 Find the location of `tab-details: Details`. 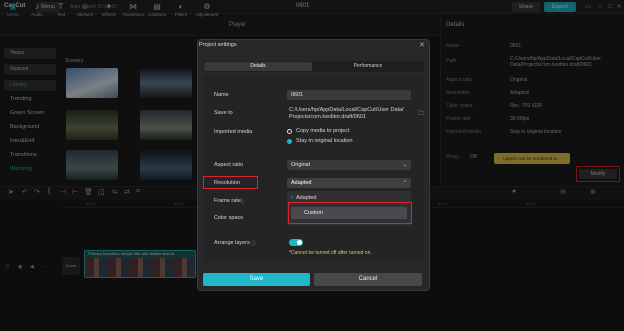

tab-details: Details is located at coordinates (258, 66).